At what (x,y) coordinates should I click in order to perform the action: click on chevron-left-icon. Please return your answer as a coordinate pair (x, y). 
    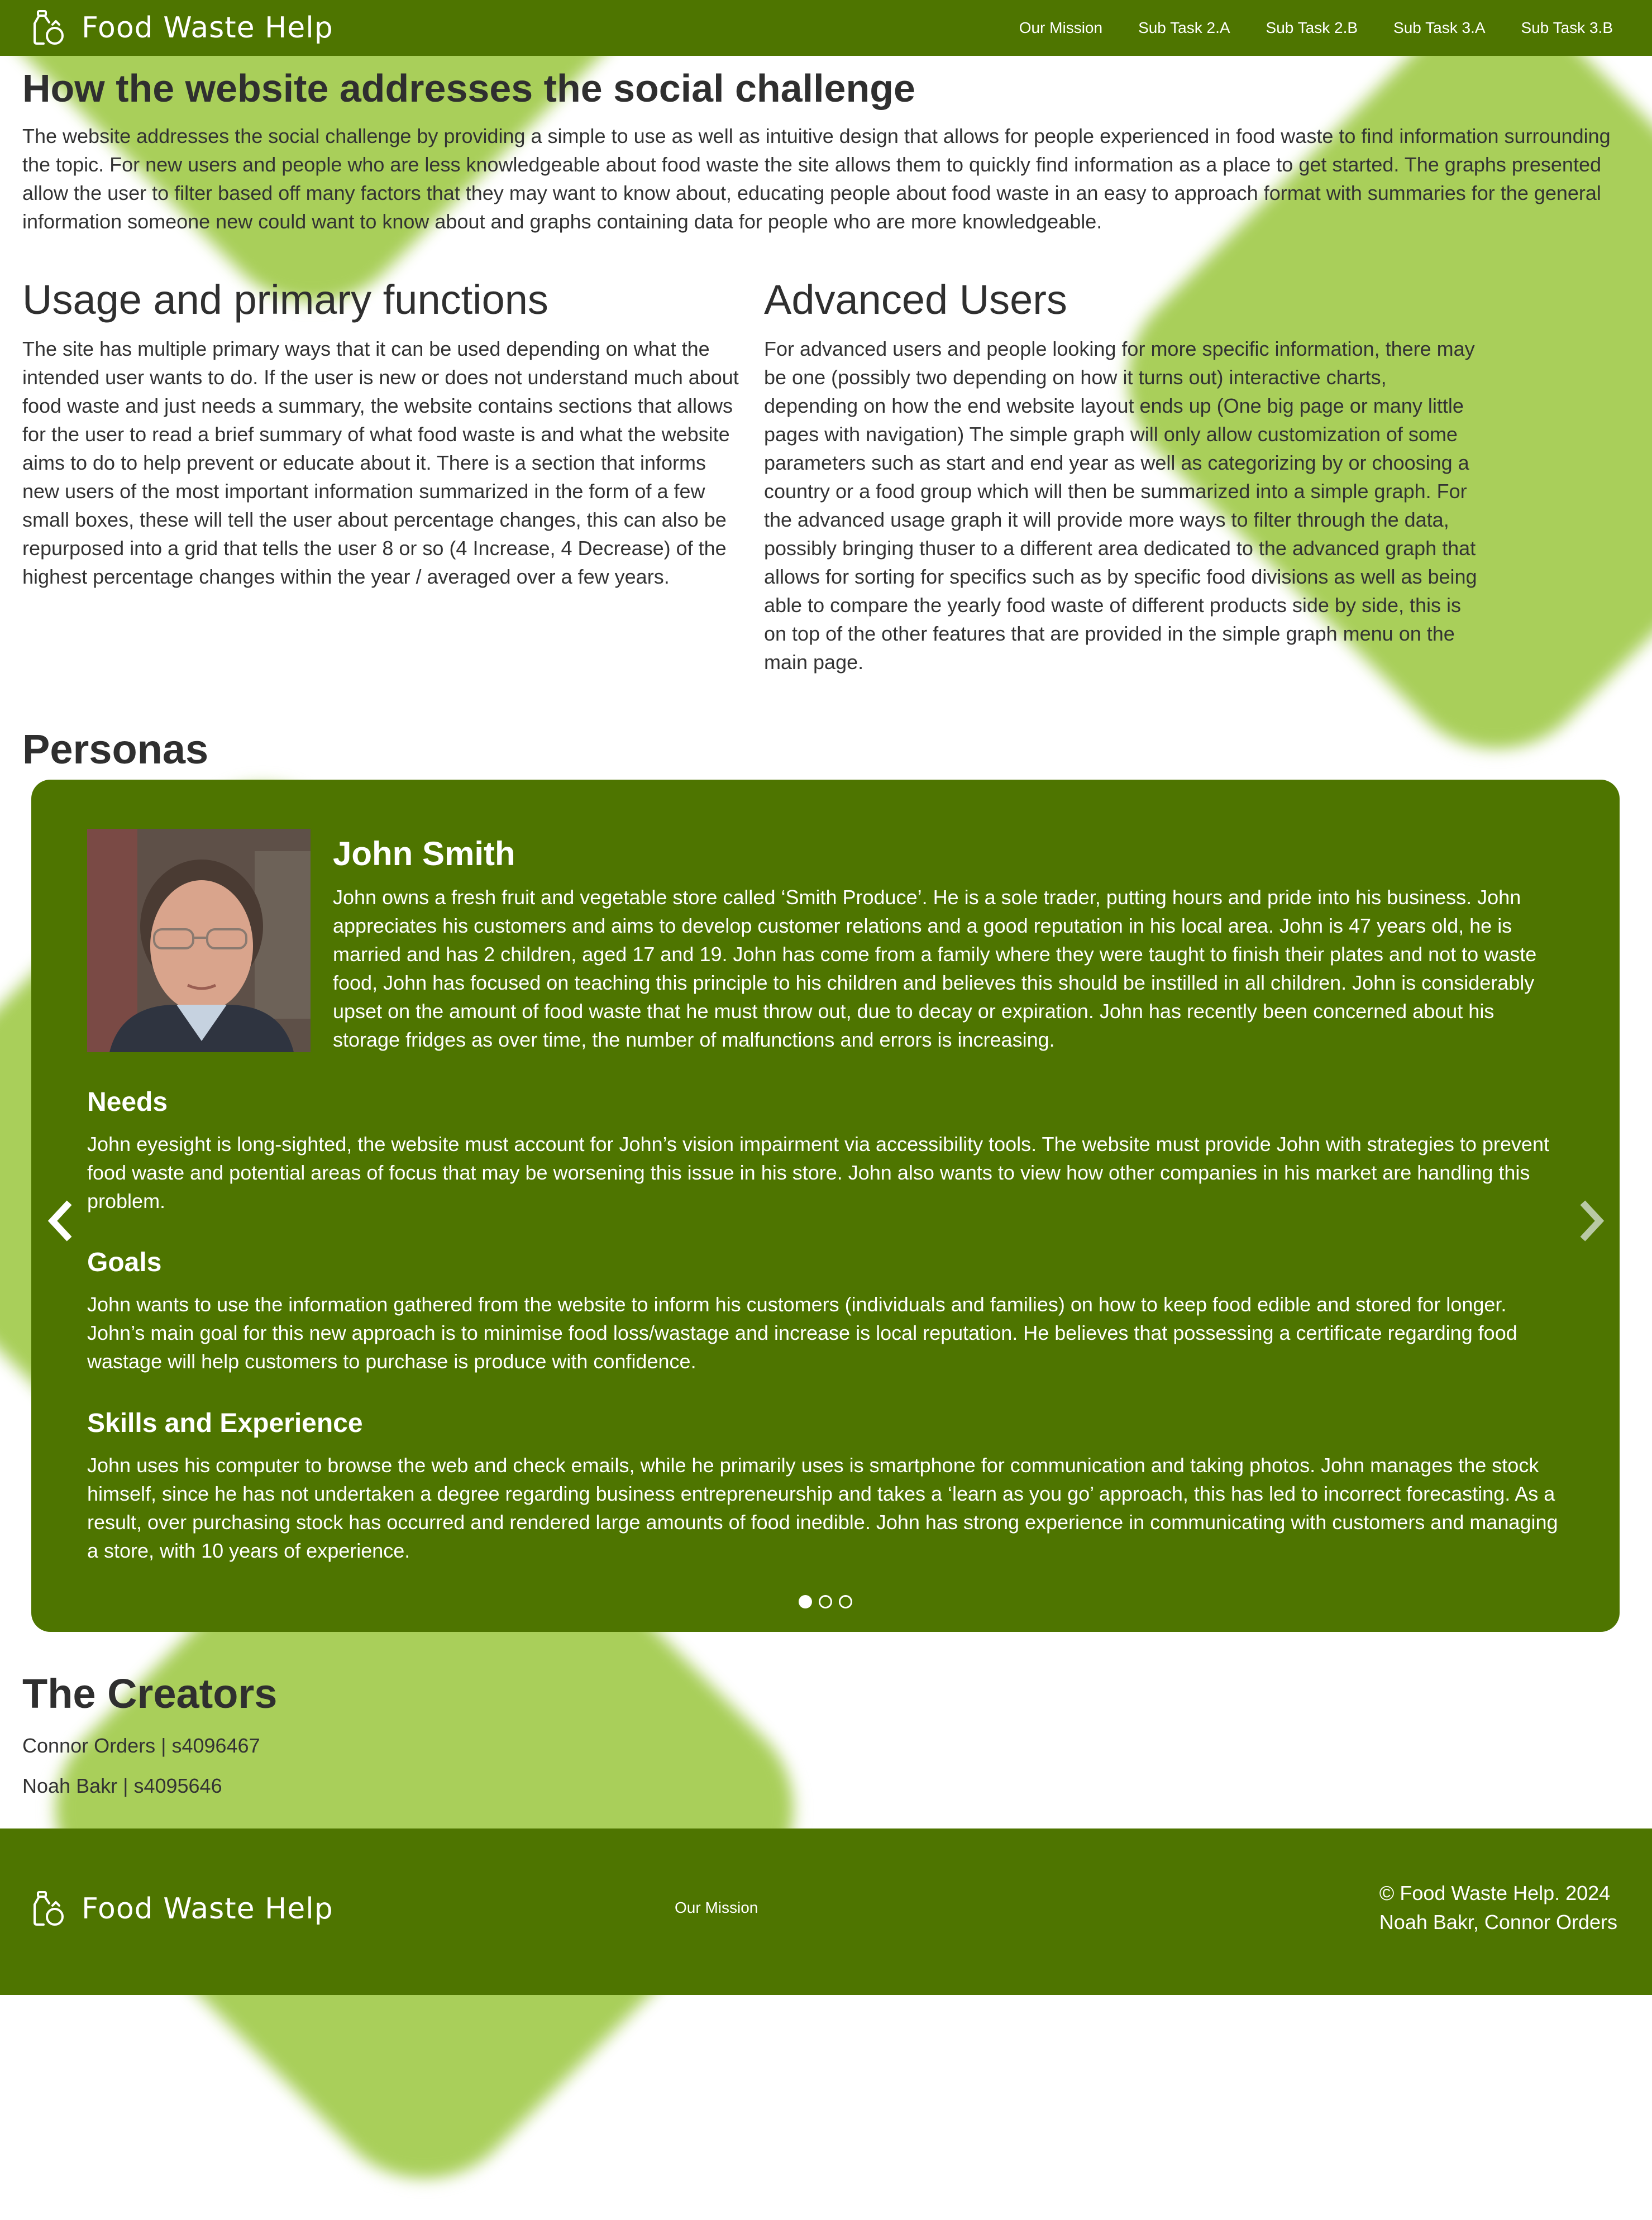
    Looking at the image, I should click on (59, 1221).